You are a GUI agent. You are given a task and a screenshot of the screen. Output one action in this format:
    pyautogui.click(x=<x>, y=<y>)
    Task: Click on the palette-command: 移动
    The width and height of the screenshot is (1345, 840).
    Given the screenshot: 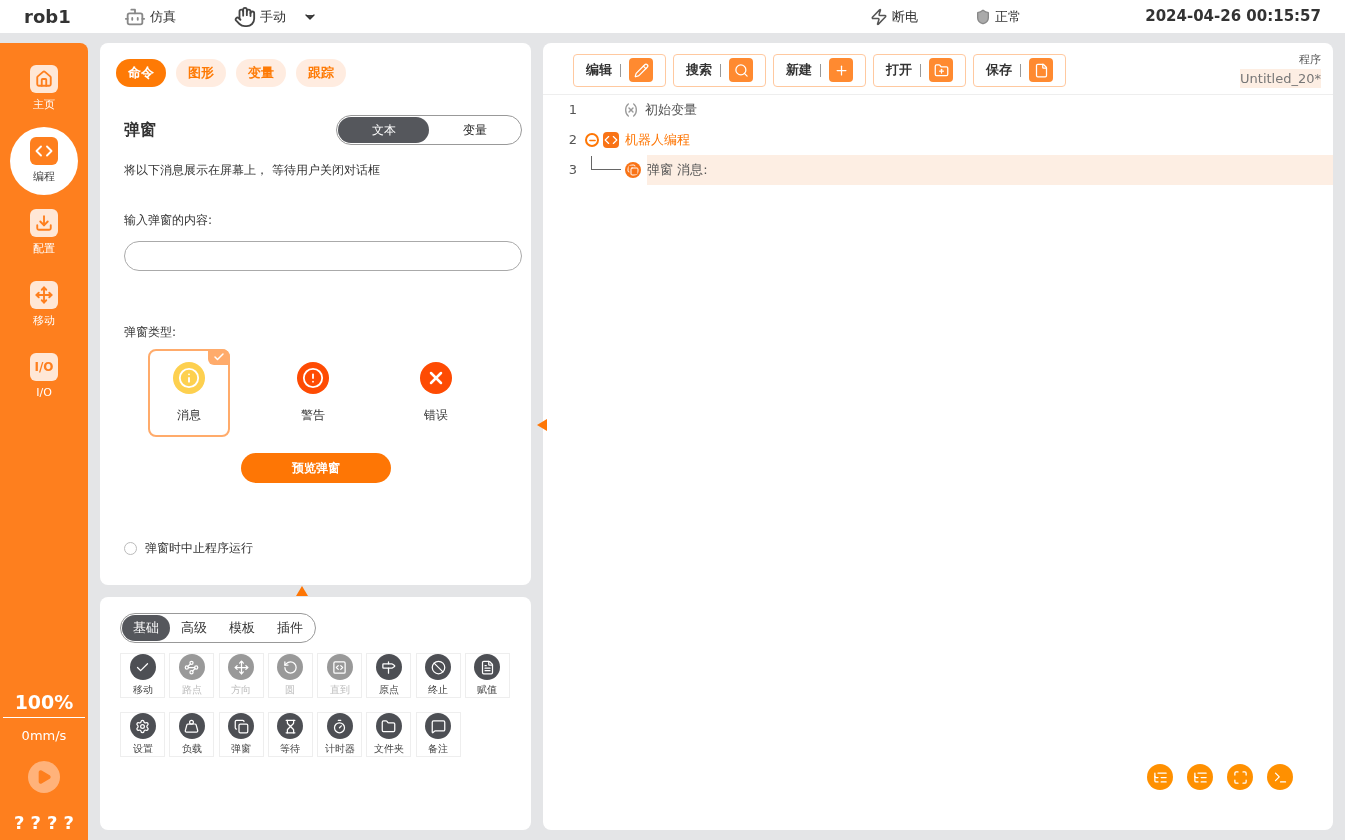 What is the action you would take?
    pyautogui.click(x=142, y=675)
    